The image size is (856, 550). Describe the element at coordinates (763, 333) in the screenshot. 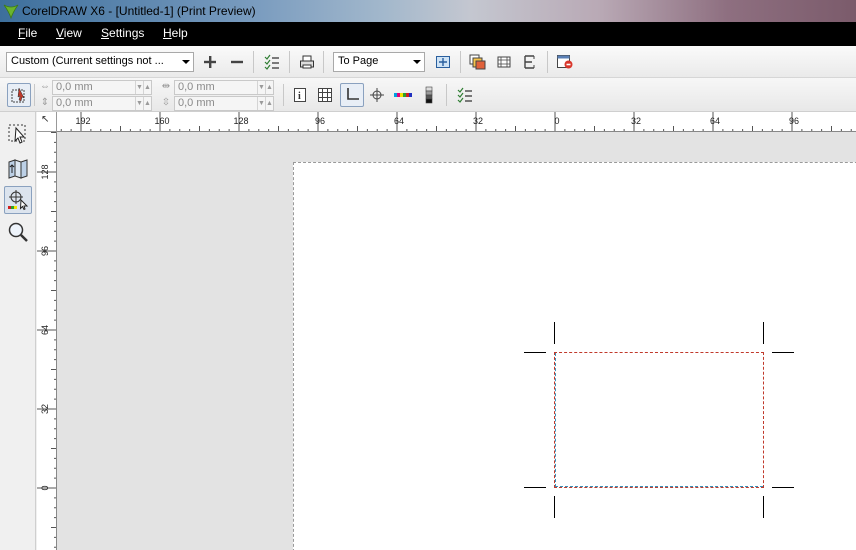

I see `crop-mark-top-right-vertical` at that location.